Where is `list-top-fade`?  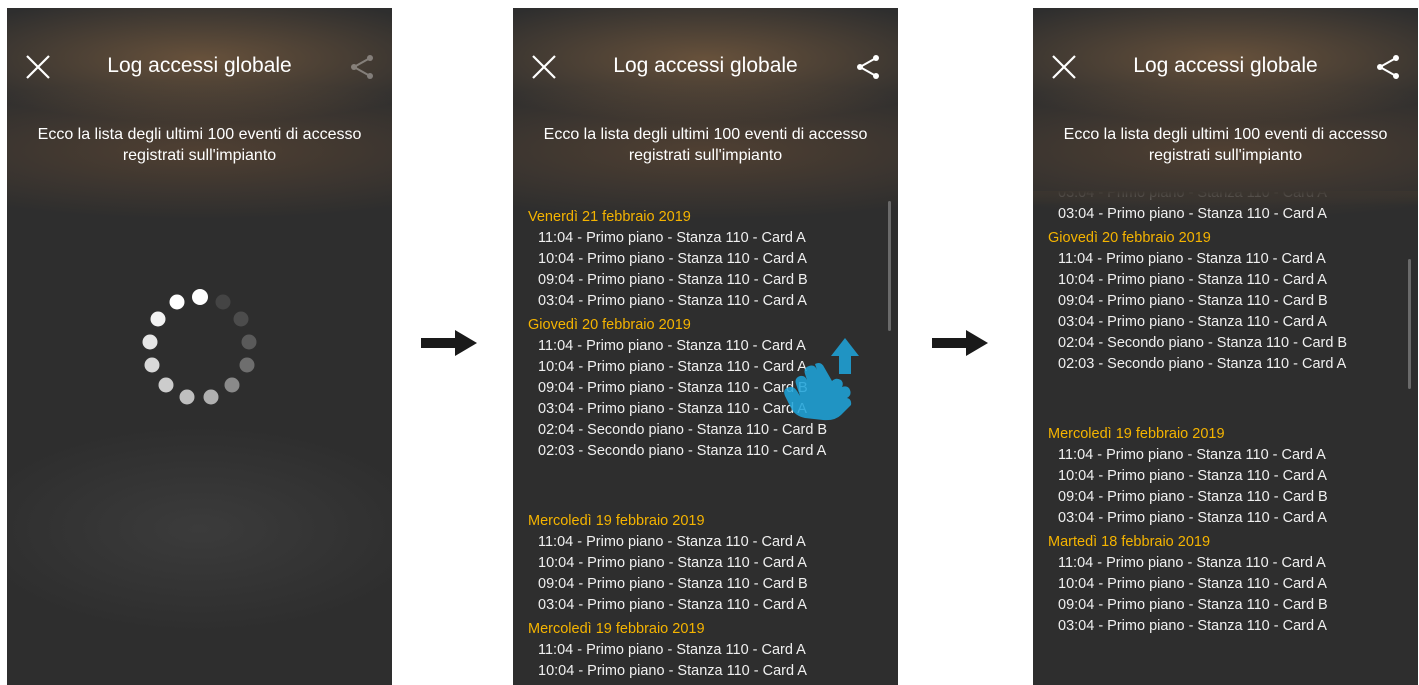 list-top-fade is located at coordinates (1225, 198).